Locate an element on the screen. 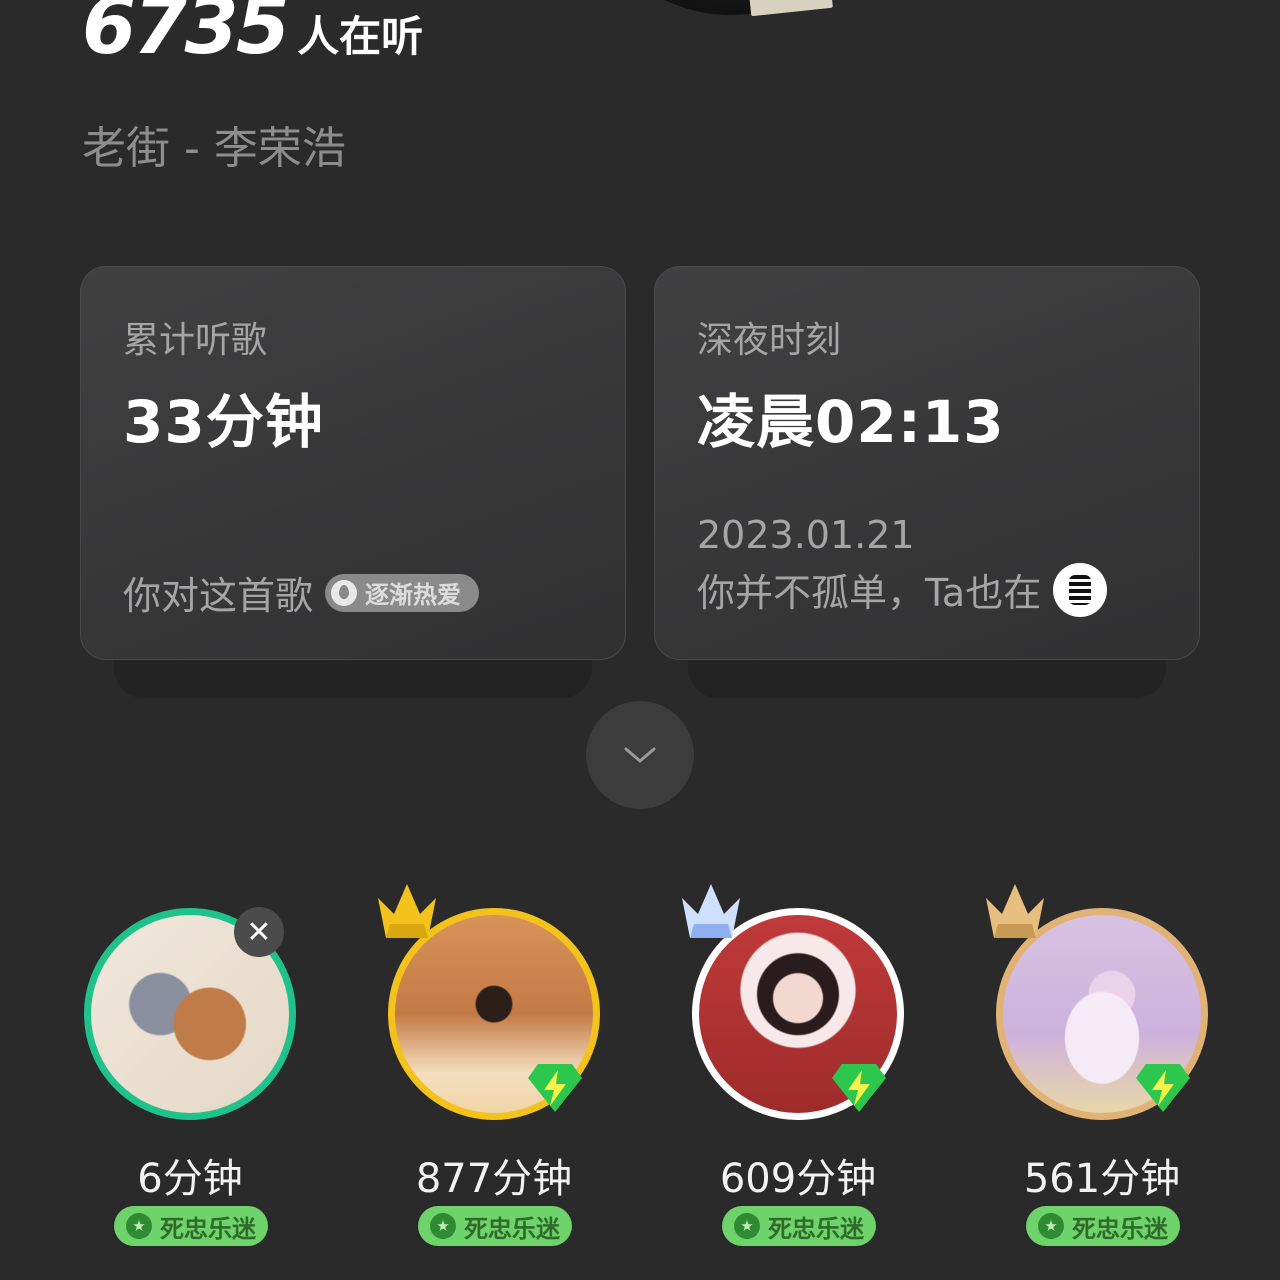 The image size is (1280, 1280). listen-time-card: 累计听歌 33分钟 你对这首歌 逐渐热爱 is located at coordinates (353, 463).